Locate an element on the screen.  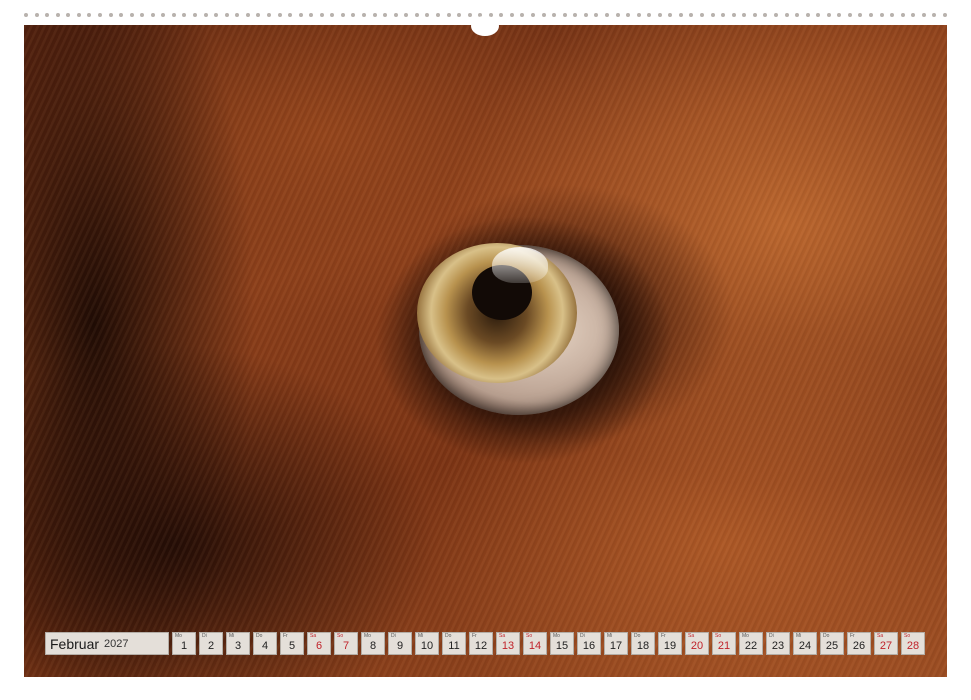
day-cell: Mo 15 is located at coordinates (562, 643).